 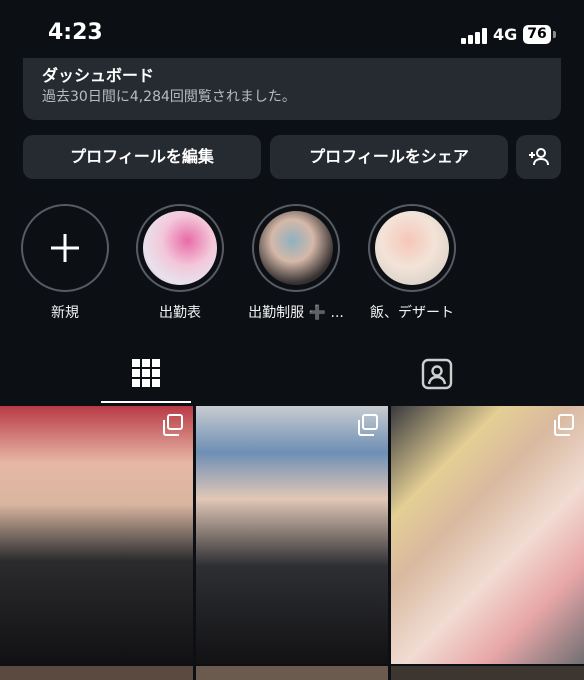 What do you see at coordinates (142, 157) in the screenshot?
I see `edit-profile-button: プロフィールを編集` at bounding box center [142, 157].